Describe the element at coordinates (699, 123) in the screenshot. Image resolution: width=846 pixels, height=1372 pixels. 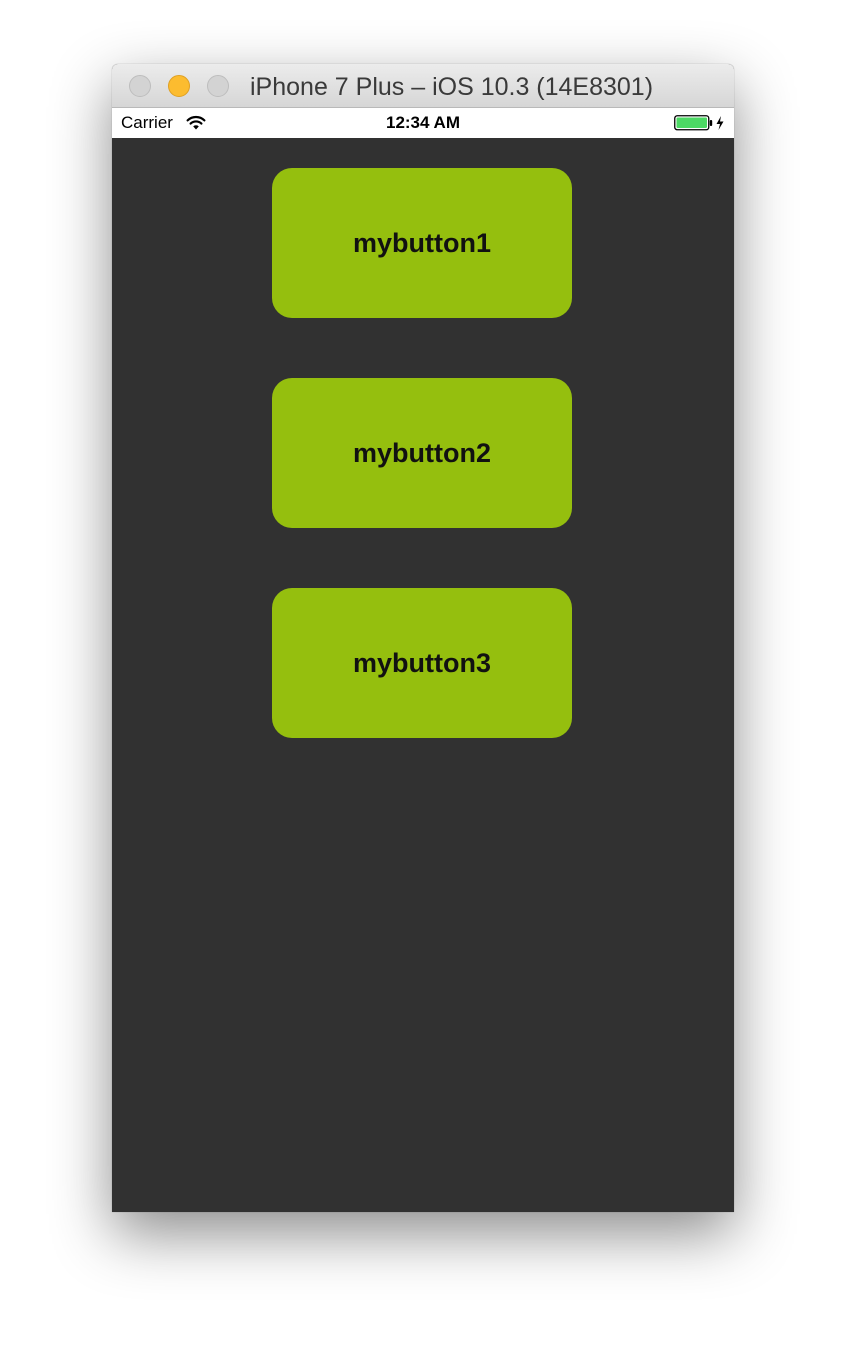
I see `battery-icon` at that location.